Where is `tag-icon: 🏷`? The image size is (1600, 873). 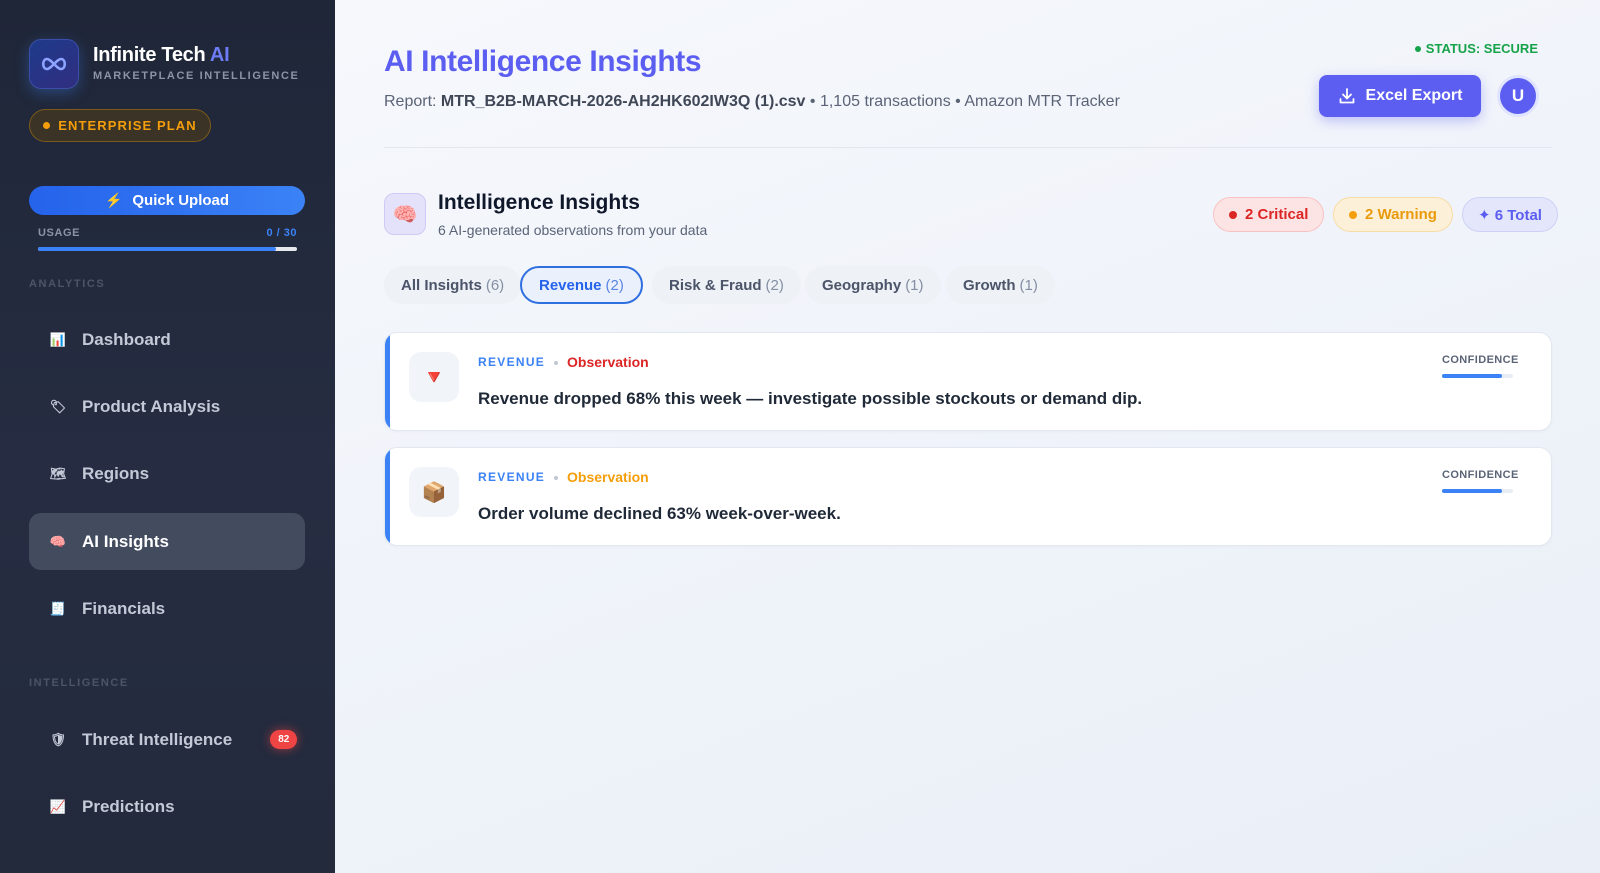
tag-icon: 🏷 is located at coordinates (58, 406).